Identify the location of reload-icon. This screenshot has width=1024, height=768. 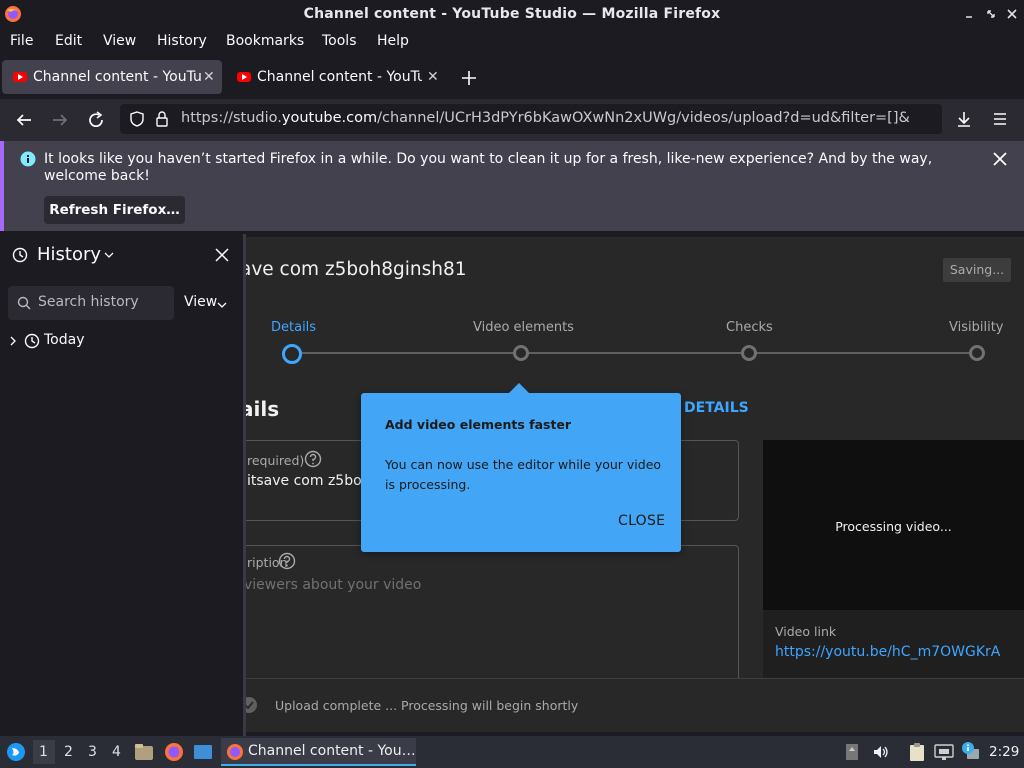
(96, 120).